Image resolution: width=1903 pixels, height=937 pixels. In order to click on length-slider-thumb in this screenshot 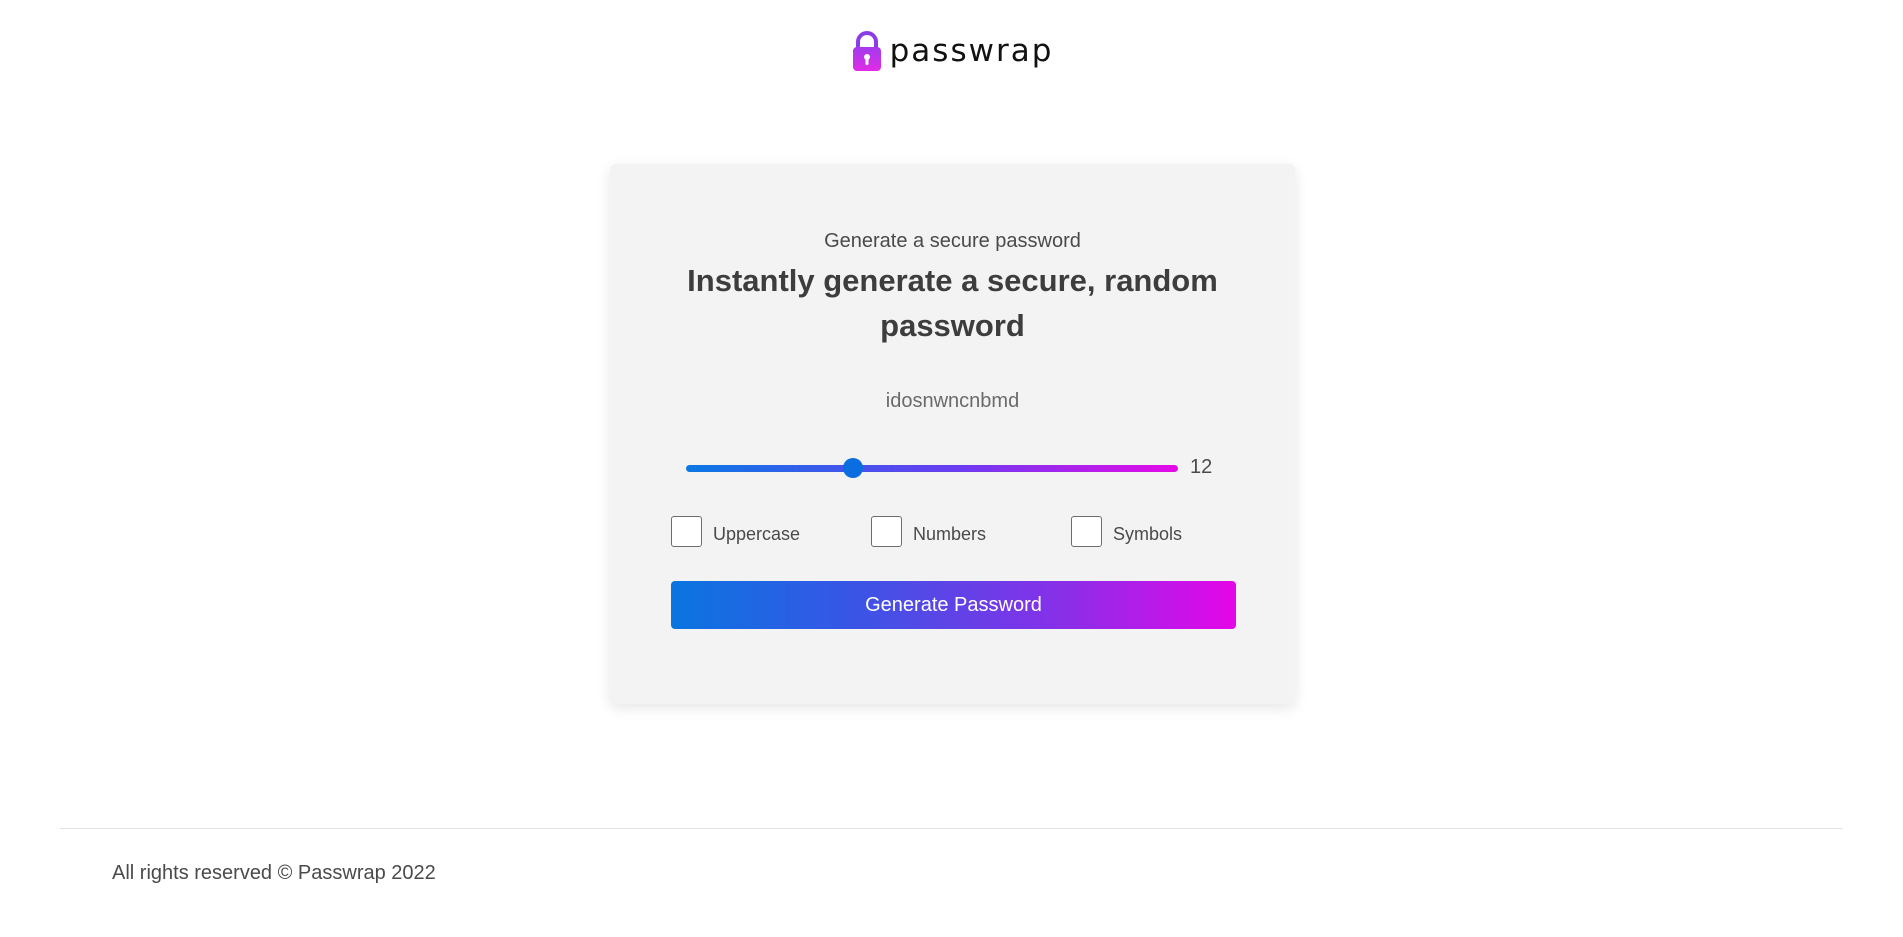, I will do `click(853, 468)`.